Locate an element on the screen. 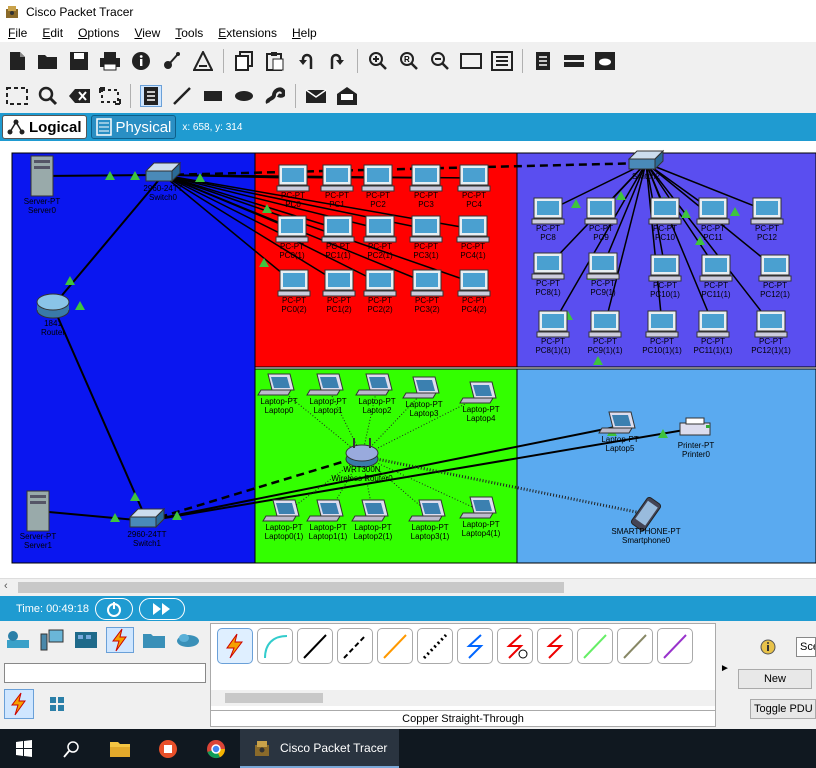  delete-icon is located at coordinates (79, 96).